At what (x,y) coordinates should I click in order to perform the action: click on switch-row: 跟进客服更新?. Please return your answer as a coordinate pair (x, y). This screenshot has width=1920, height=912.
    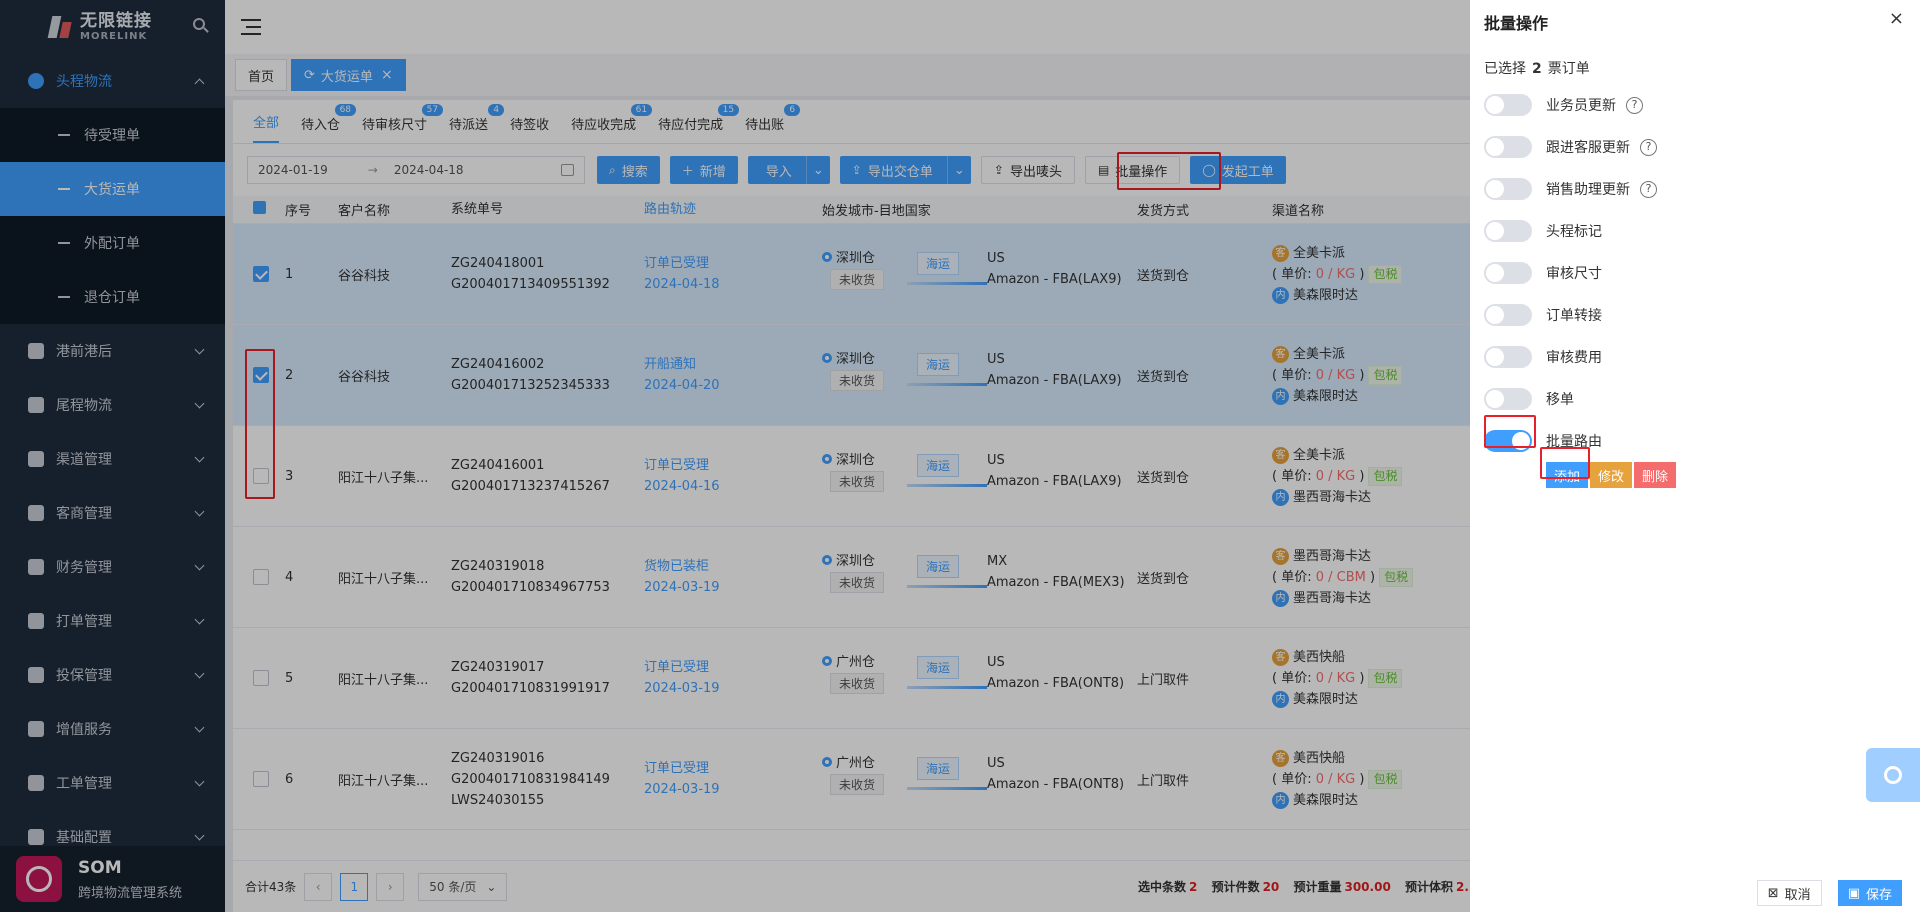
    Looking at the image, I should click on (1695, 147).